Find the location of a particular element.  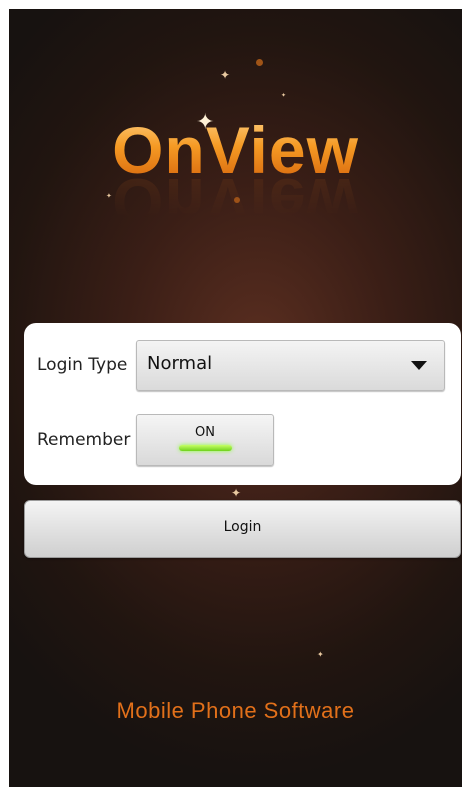

login-type-value: Normal is located at coordinates (180, 363).